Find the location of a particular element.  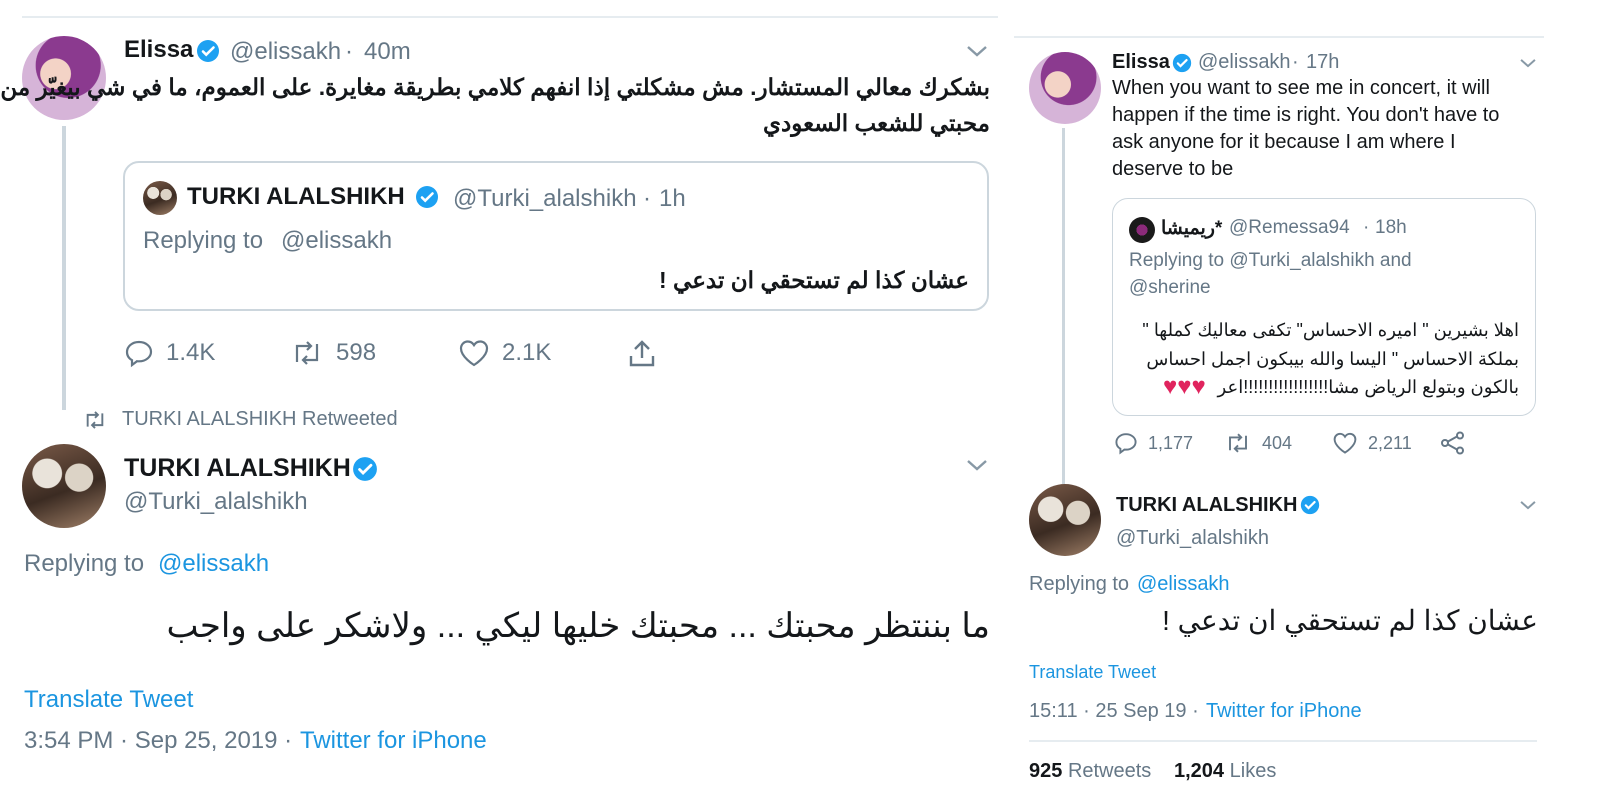

retweets-count: 925 is located at coordinates (1046, 771).